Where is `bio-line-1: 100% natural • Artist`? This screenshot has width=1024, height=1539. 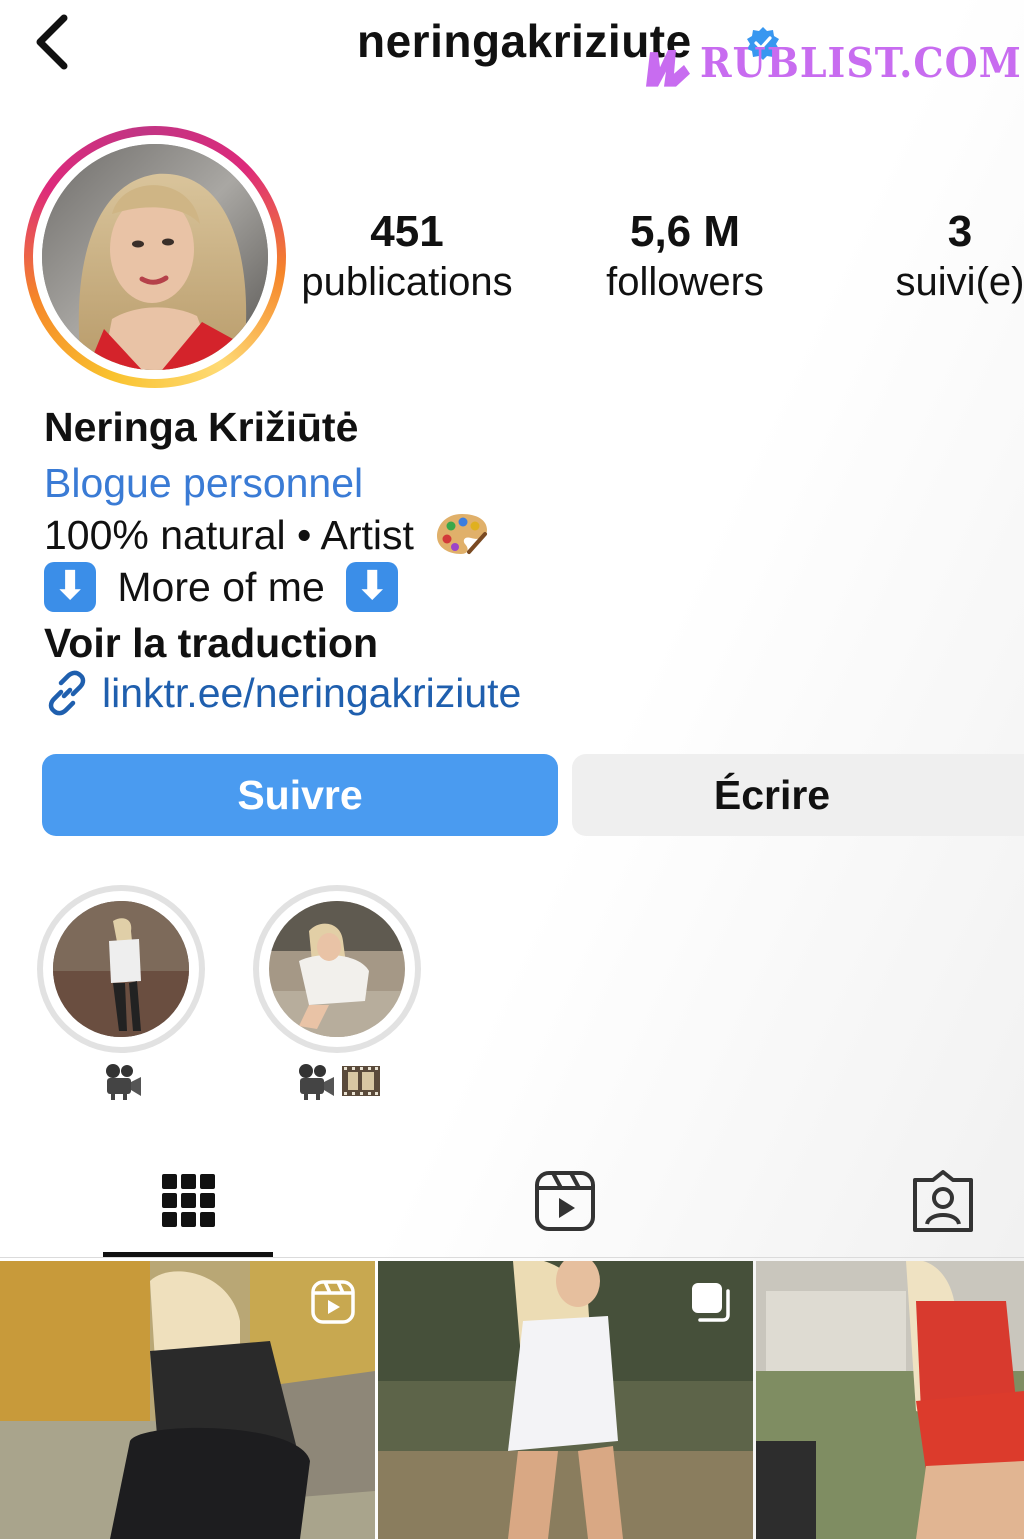 bio-line-1: 100% natural • Artist is located at coordinates (266, 535).